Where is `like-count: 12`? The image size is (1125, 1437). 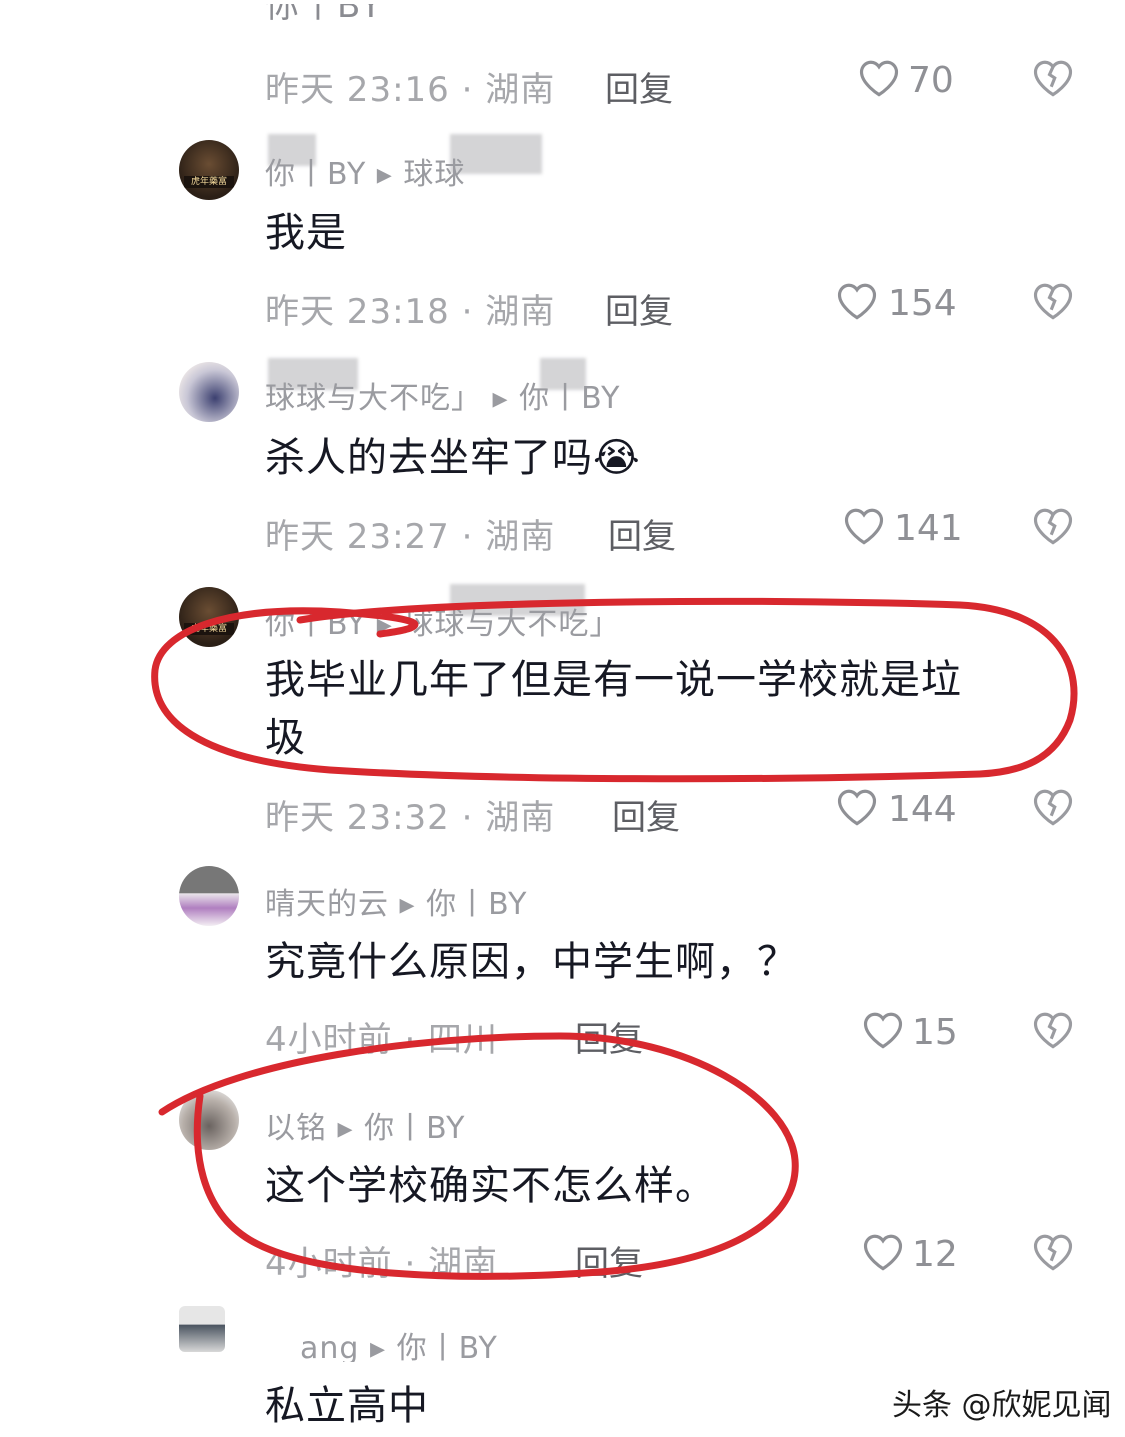
like-count: 12 is located at coordinates (935, 1254).